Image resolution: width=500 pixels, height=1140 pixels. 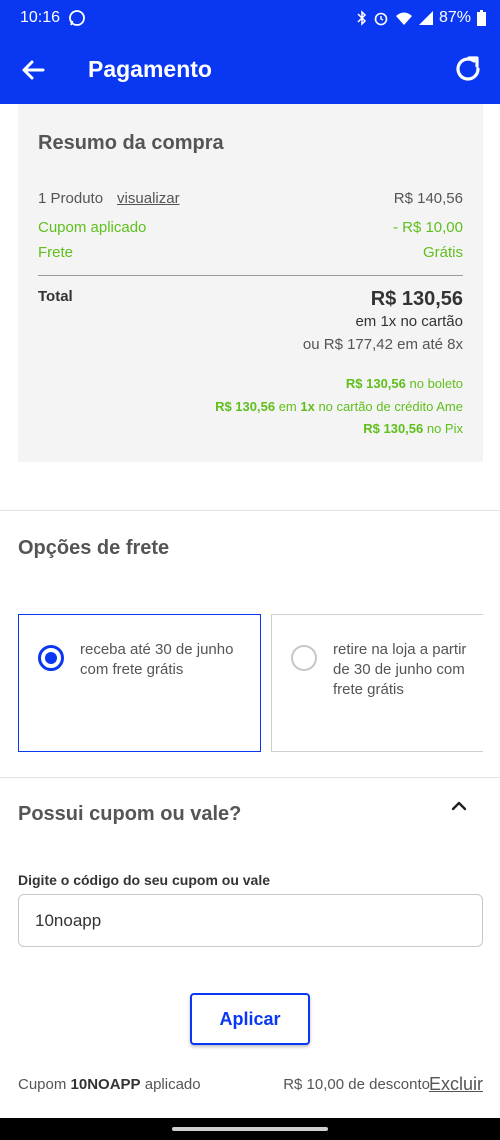 I want to click on home-indicator, so click(x=250, y=1129).